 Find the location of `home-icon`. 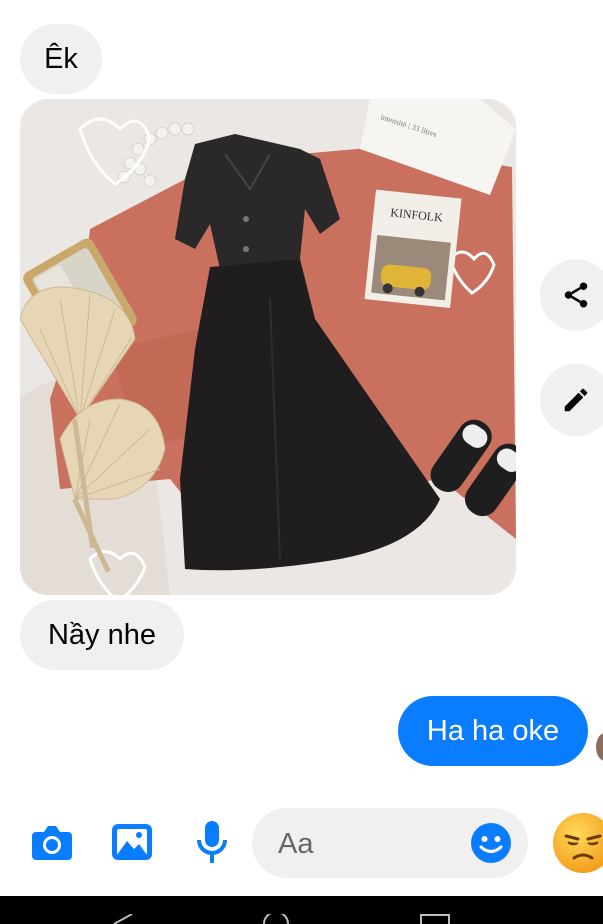

home-icon is located at coordinates (276, 919).